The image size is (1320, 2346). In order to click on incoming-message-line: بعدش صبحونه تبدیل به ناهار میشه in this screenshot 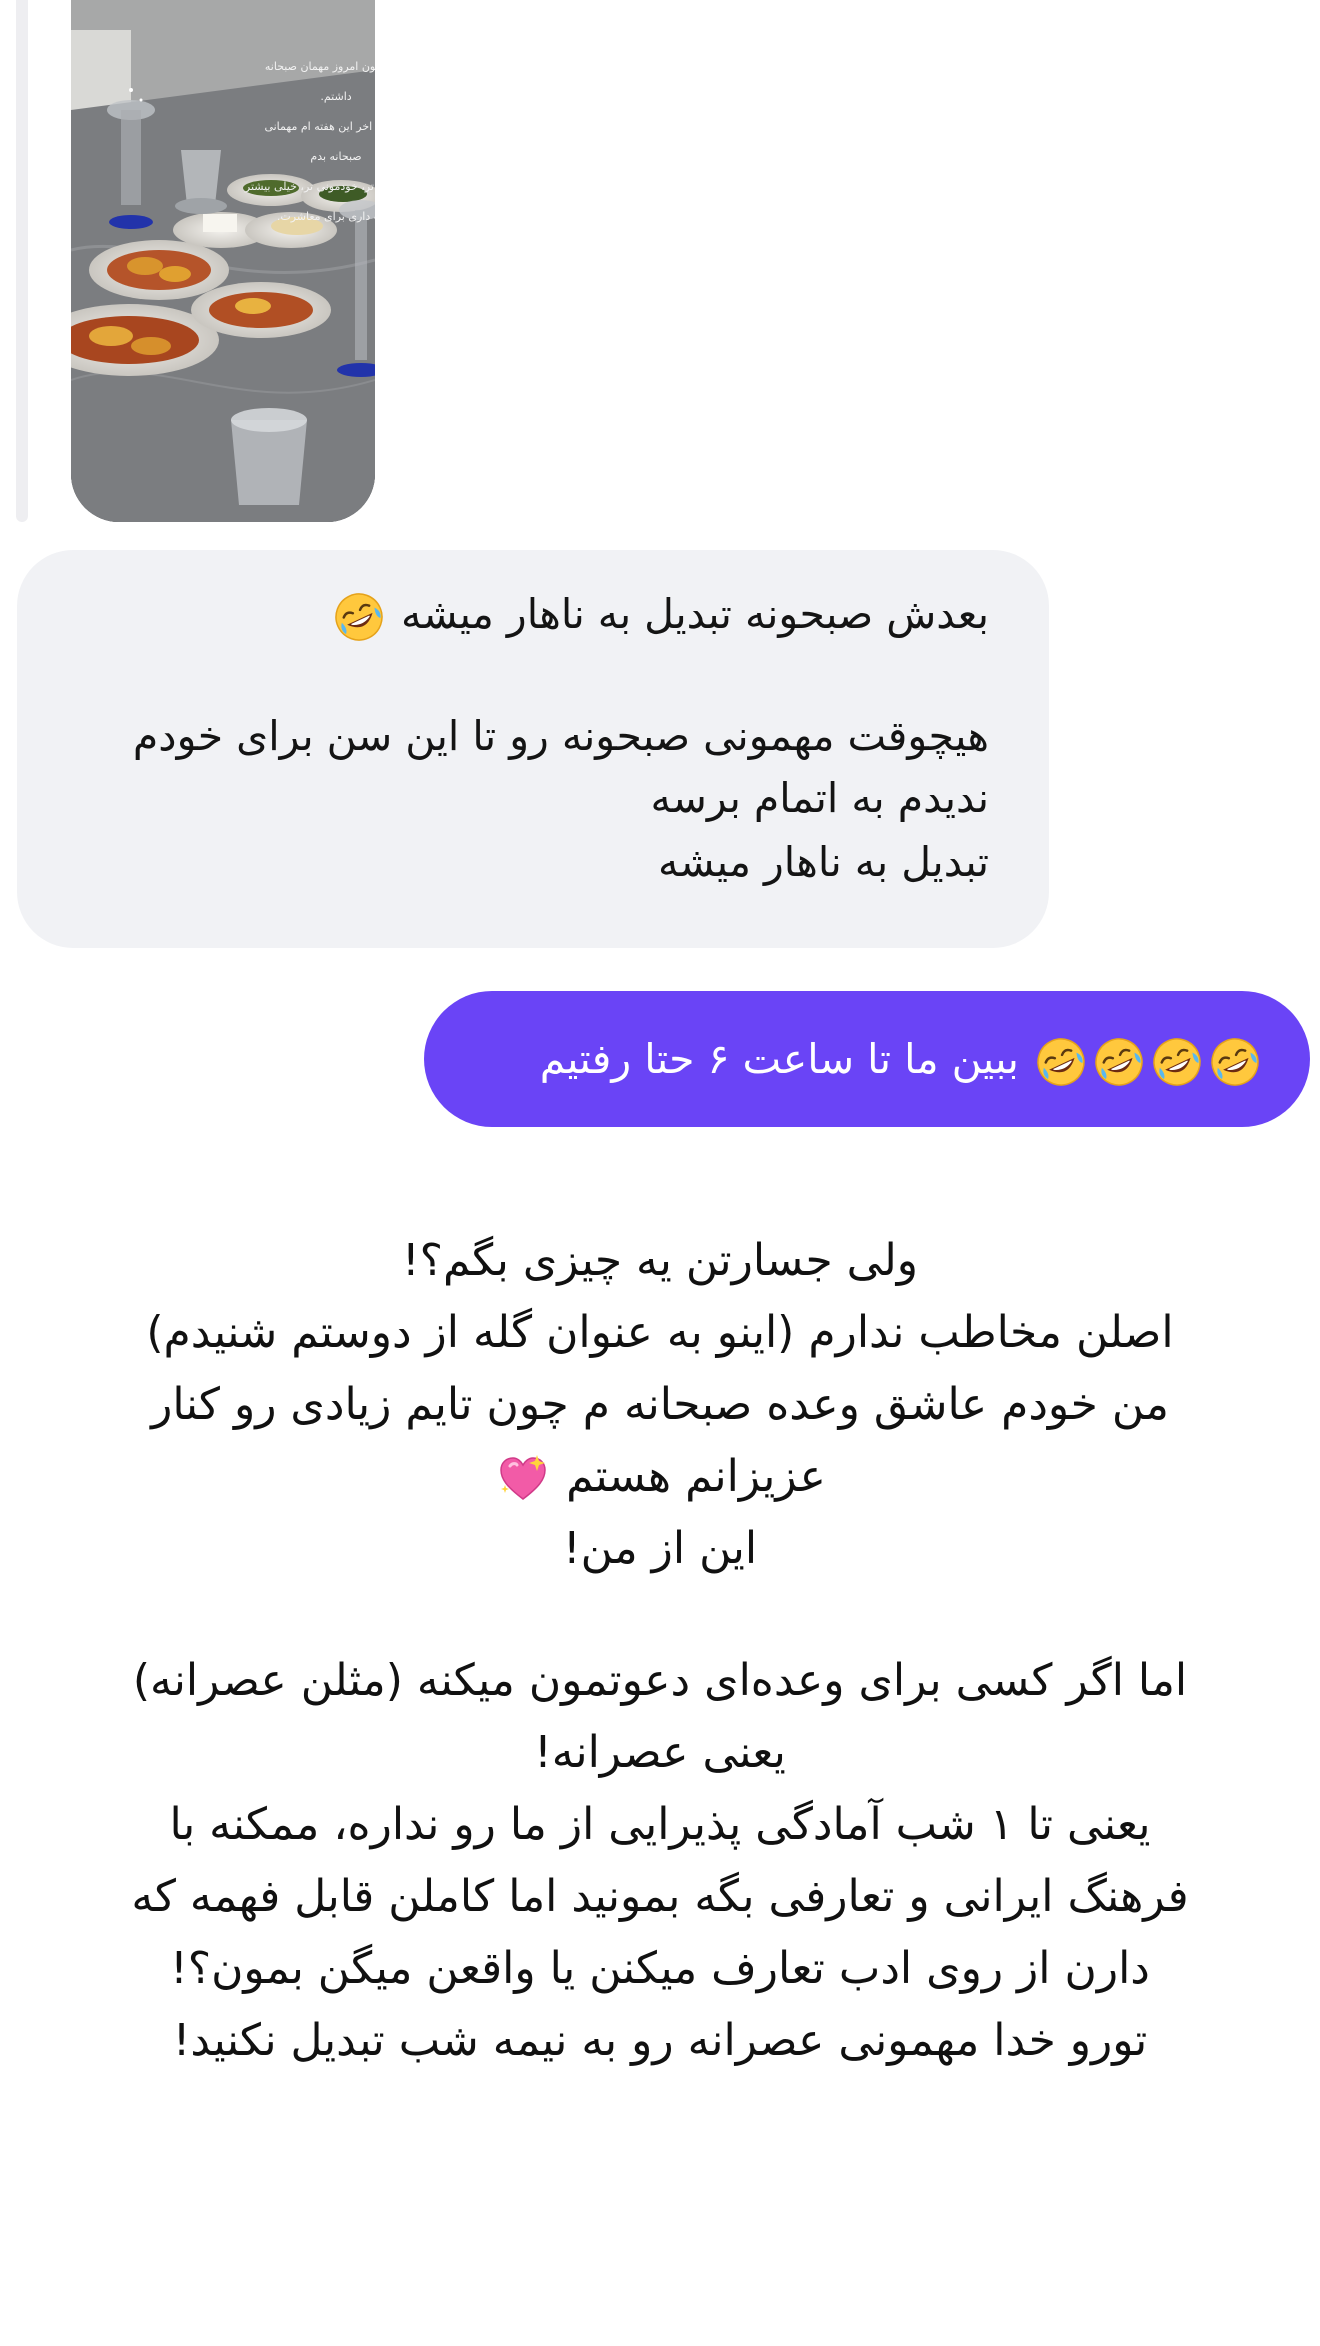, I will do `click(659, 615)`.